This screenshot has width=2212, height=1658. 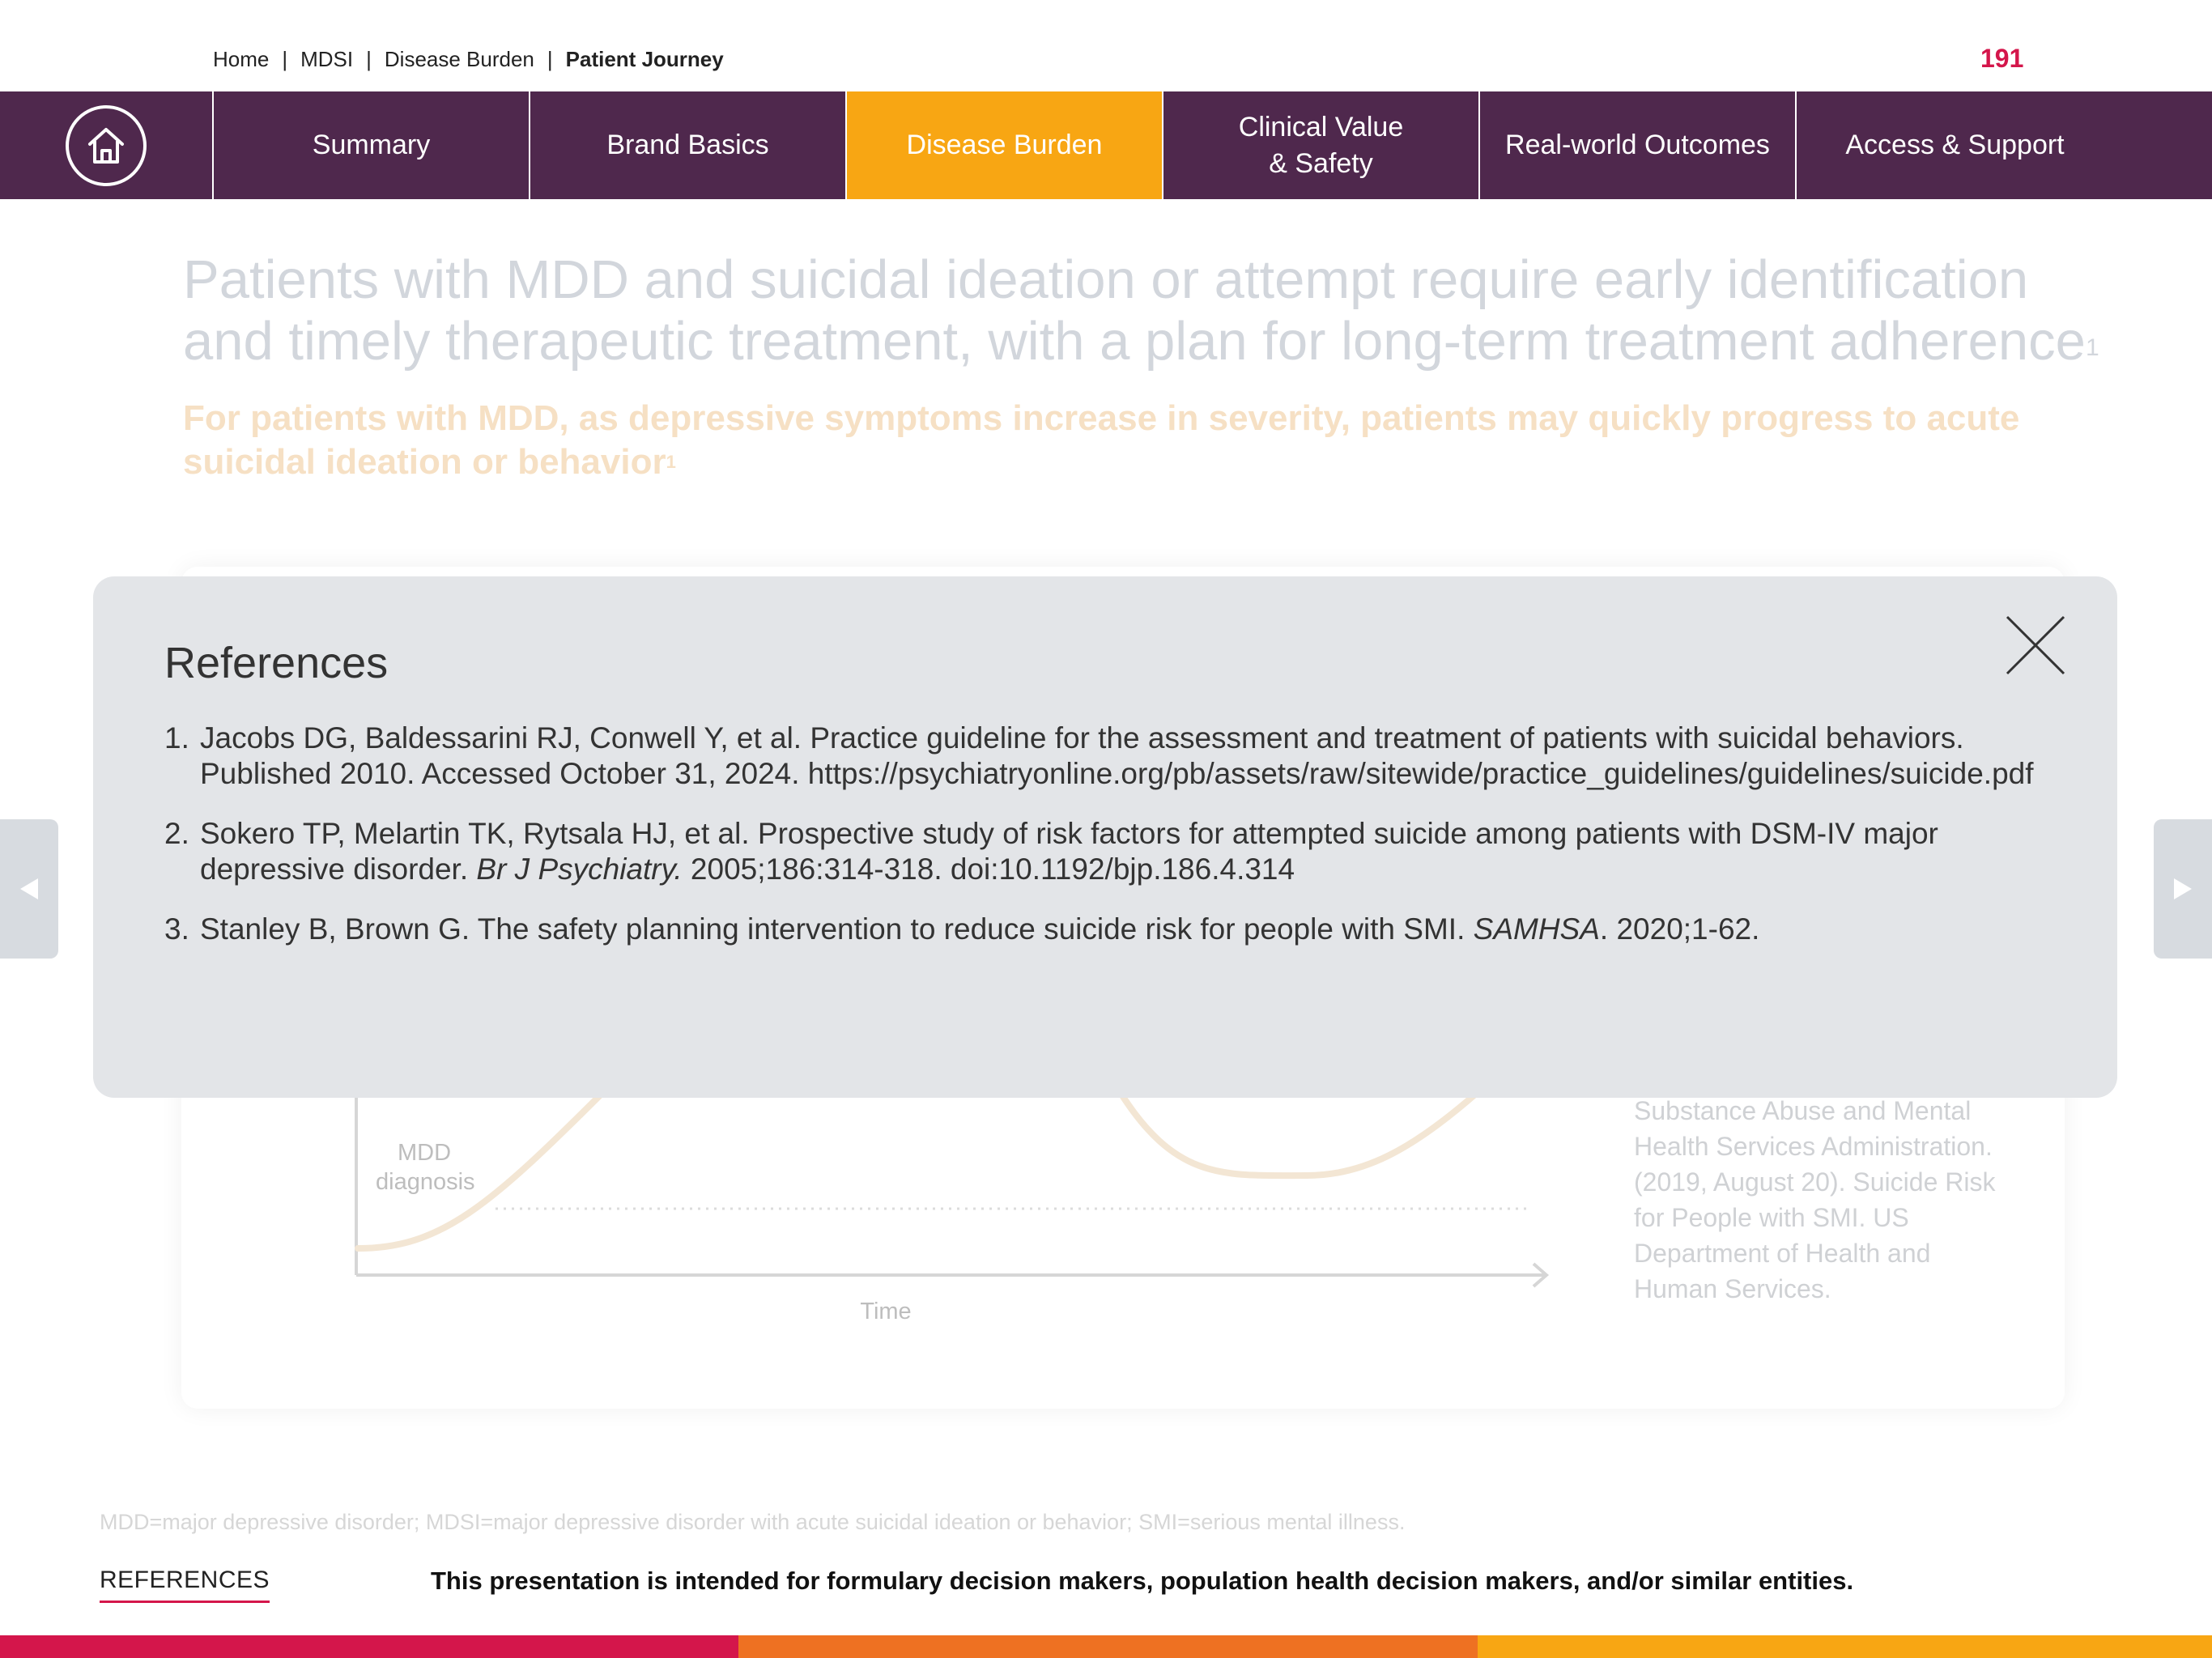 What do you see at coordinates (1537, 929) in the screenshot?
I see `reference-journal: SAMHSA` at bounding box center [1537, 929].